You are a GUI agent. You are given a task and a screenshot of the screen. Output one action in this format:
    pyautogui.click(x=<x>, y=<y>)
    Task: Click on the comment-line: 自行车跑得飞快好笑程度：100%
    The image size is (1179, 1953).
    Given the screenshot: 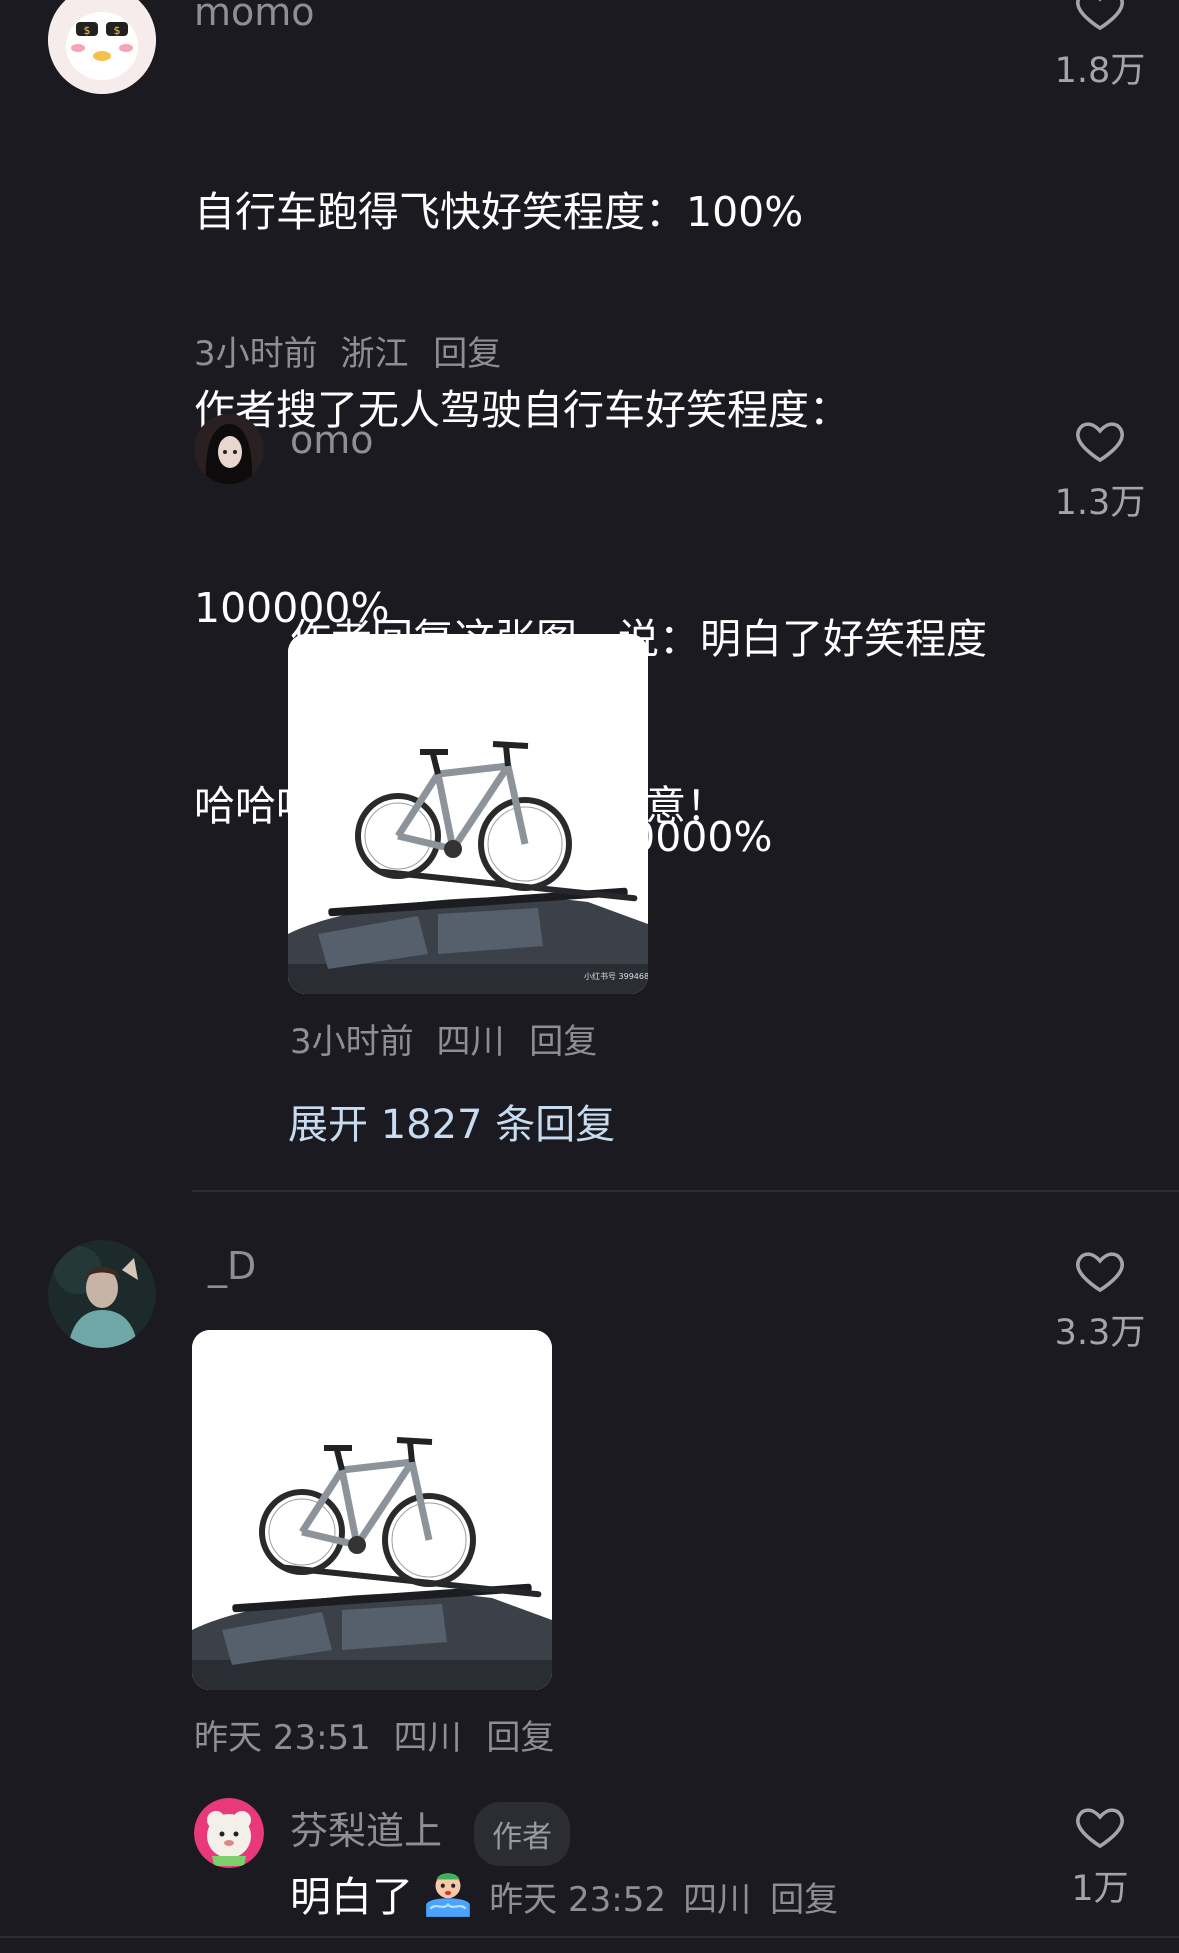 What is the action you would take?
    pyautogui.click(x=499, y=212)
    